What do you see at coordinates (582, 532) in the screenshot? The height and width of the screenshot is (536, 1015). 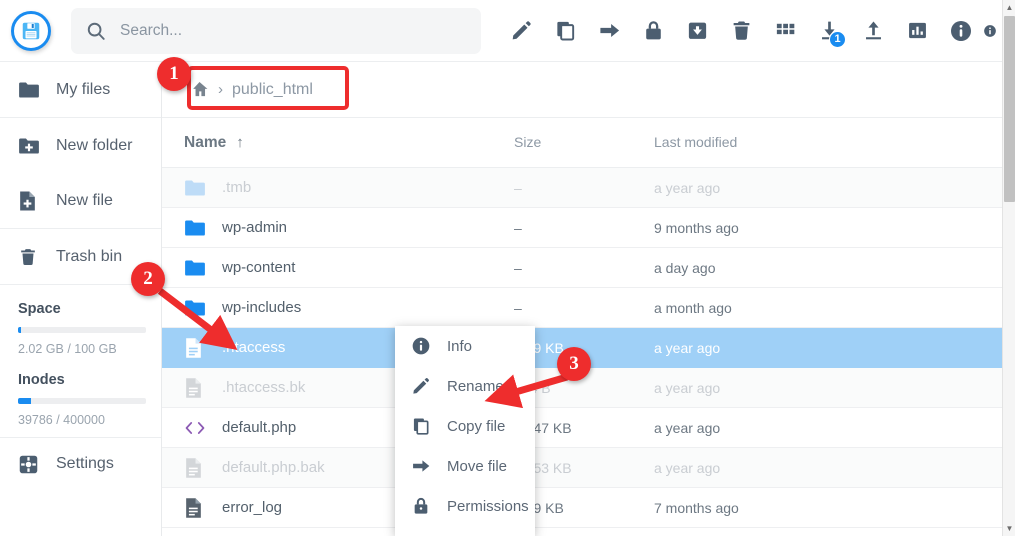 I see `table-row: error_log.20220109 1.04 MB a year ago` at bounding box center [582, 532].